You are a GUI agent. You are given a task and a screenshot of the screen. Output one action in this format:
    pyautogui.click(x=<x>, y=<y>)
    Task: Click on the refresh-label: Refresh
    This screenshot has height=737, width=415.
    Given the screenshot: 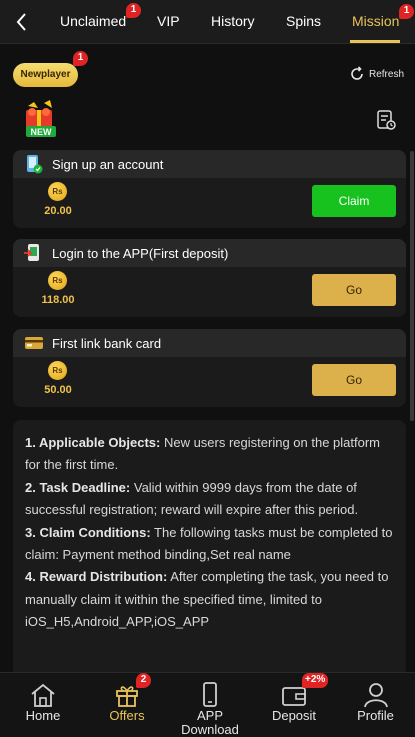 What is the action you would take?
    pyautogui.click(x=387, y=74)
    